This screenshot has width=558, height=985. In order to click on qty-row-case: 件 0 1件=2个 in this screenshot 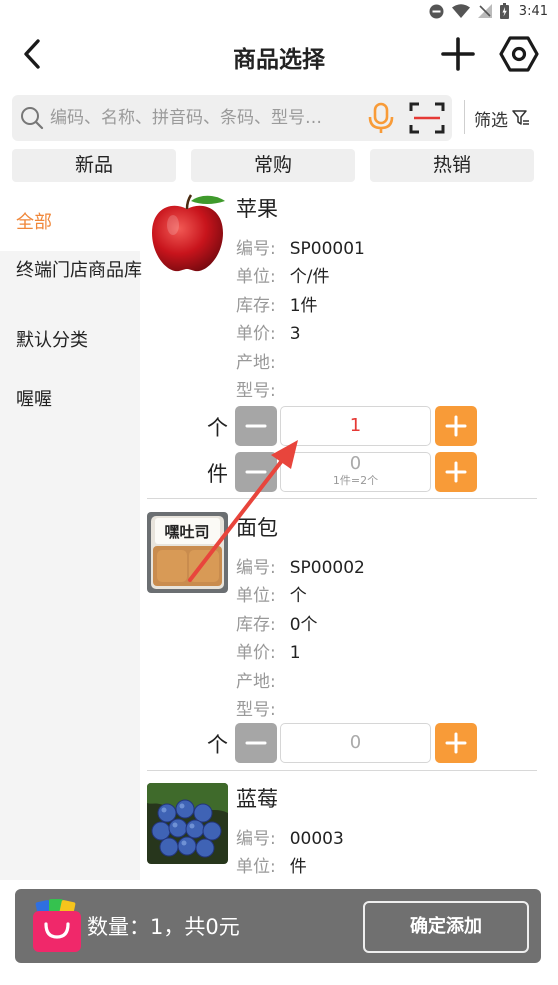, I will do `click(342, 472)`.